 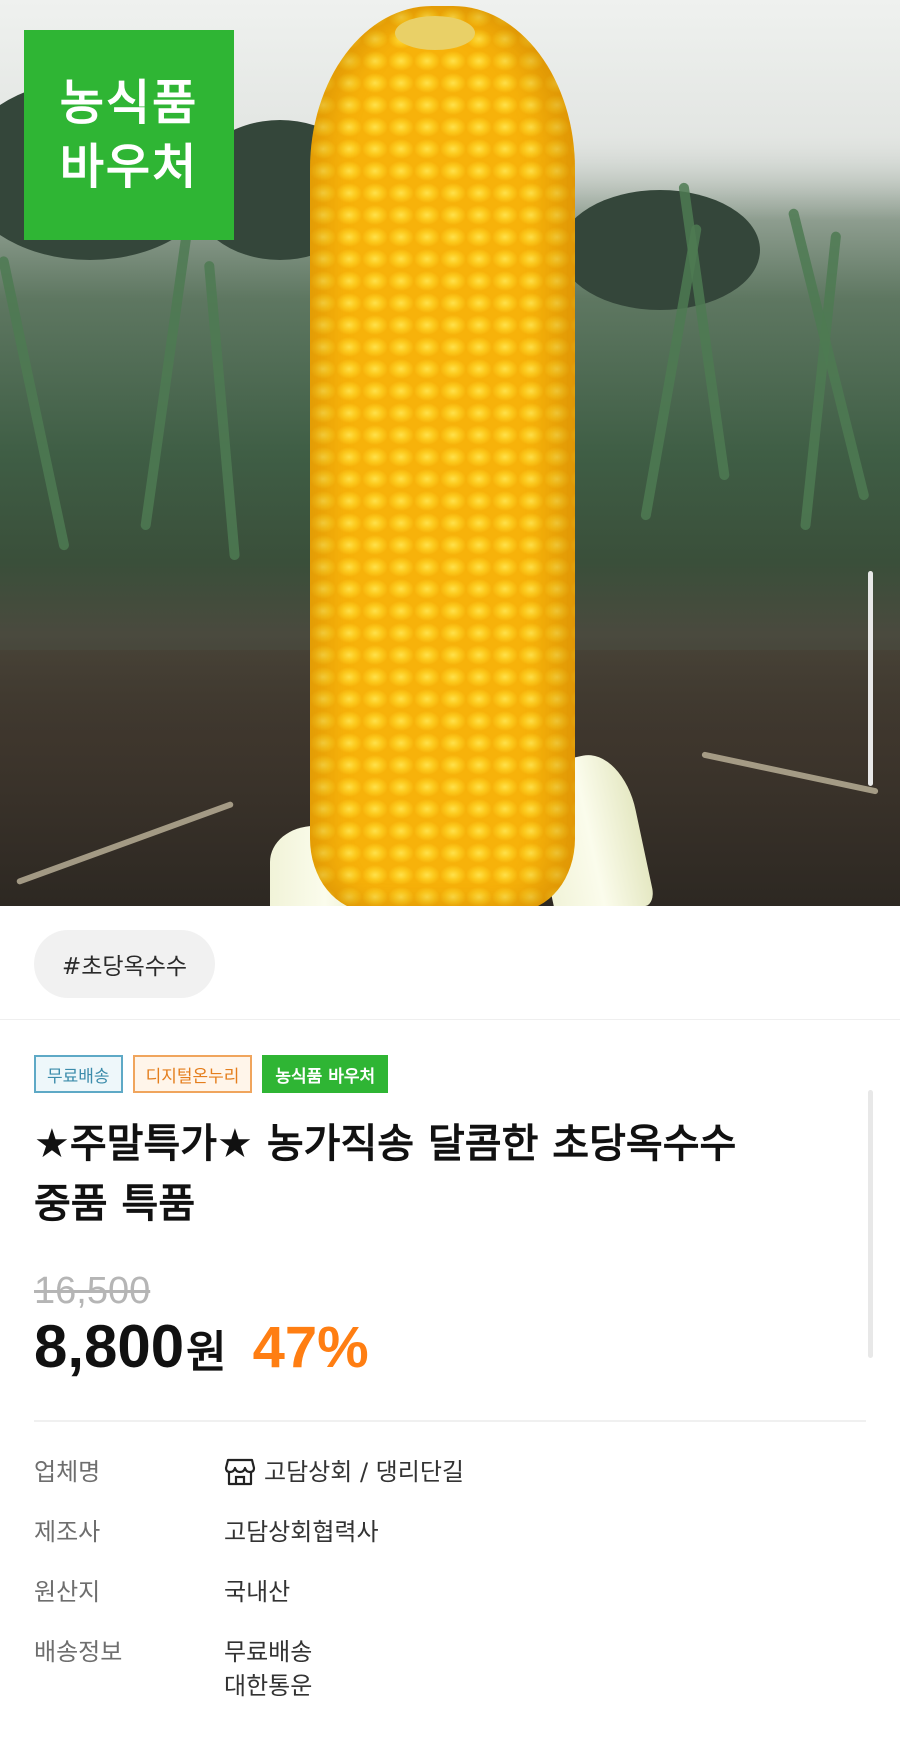 I want to click on badge-line-1: 농식품, so click(x=129, y=103).